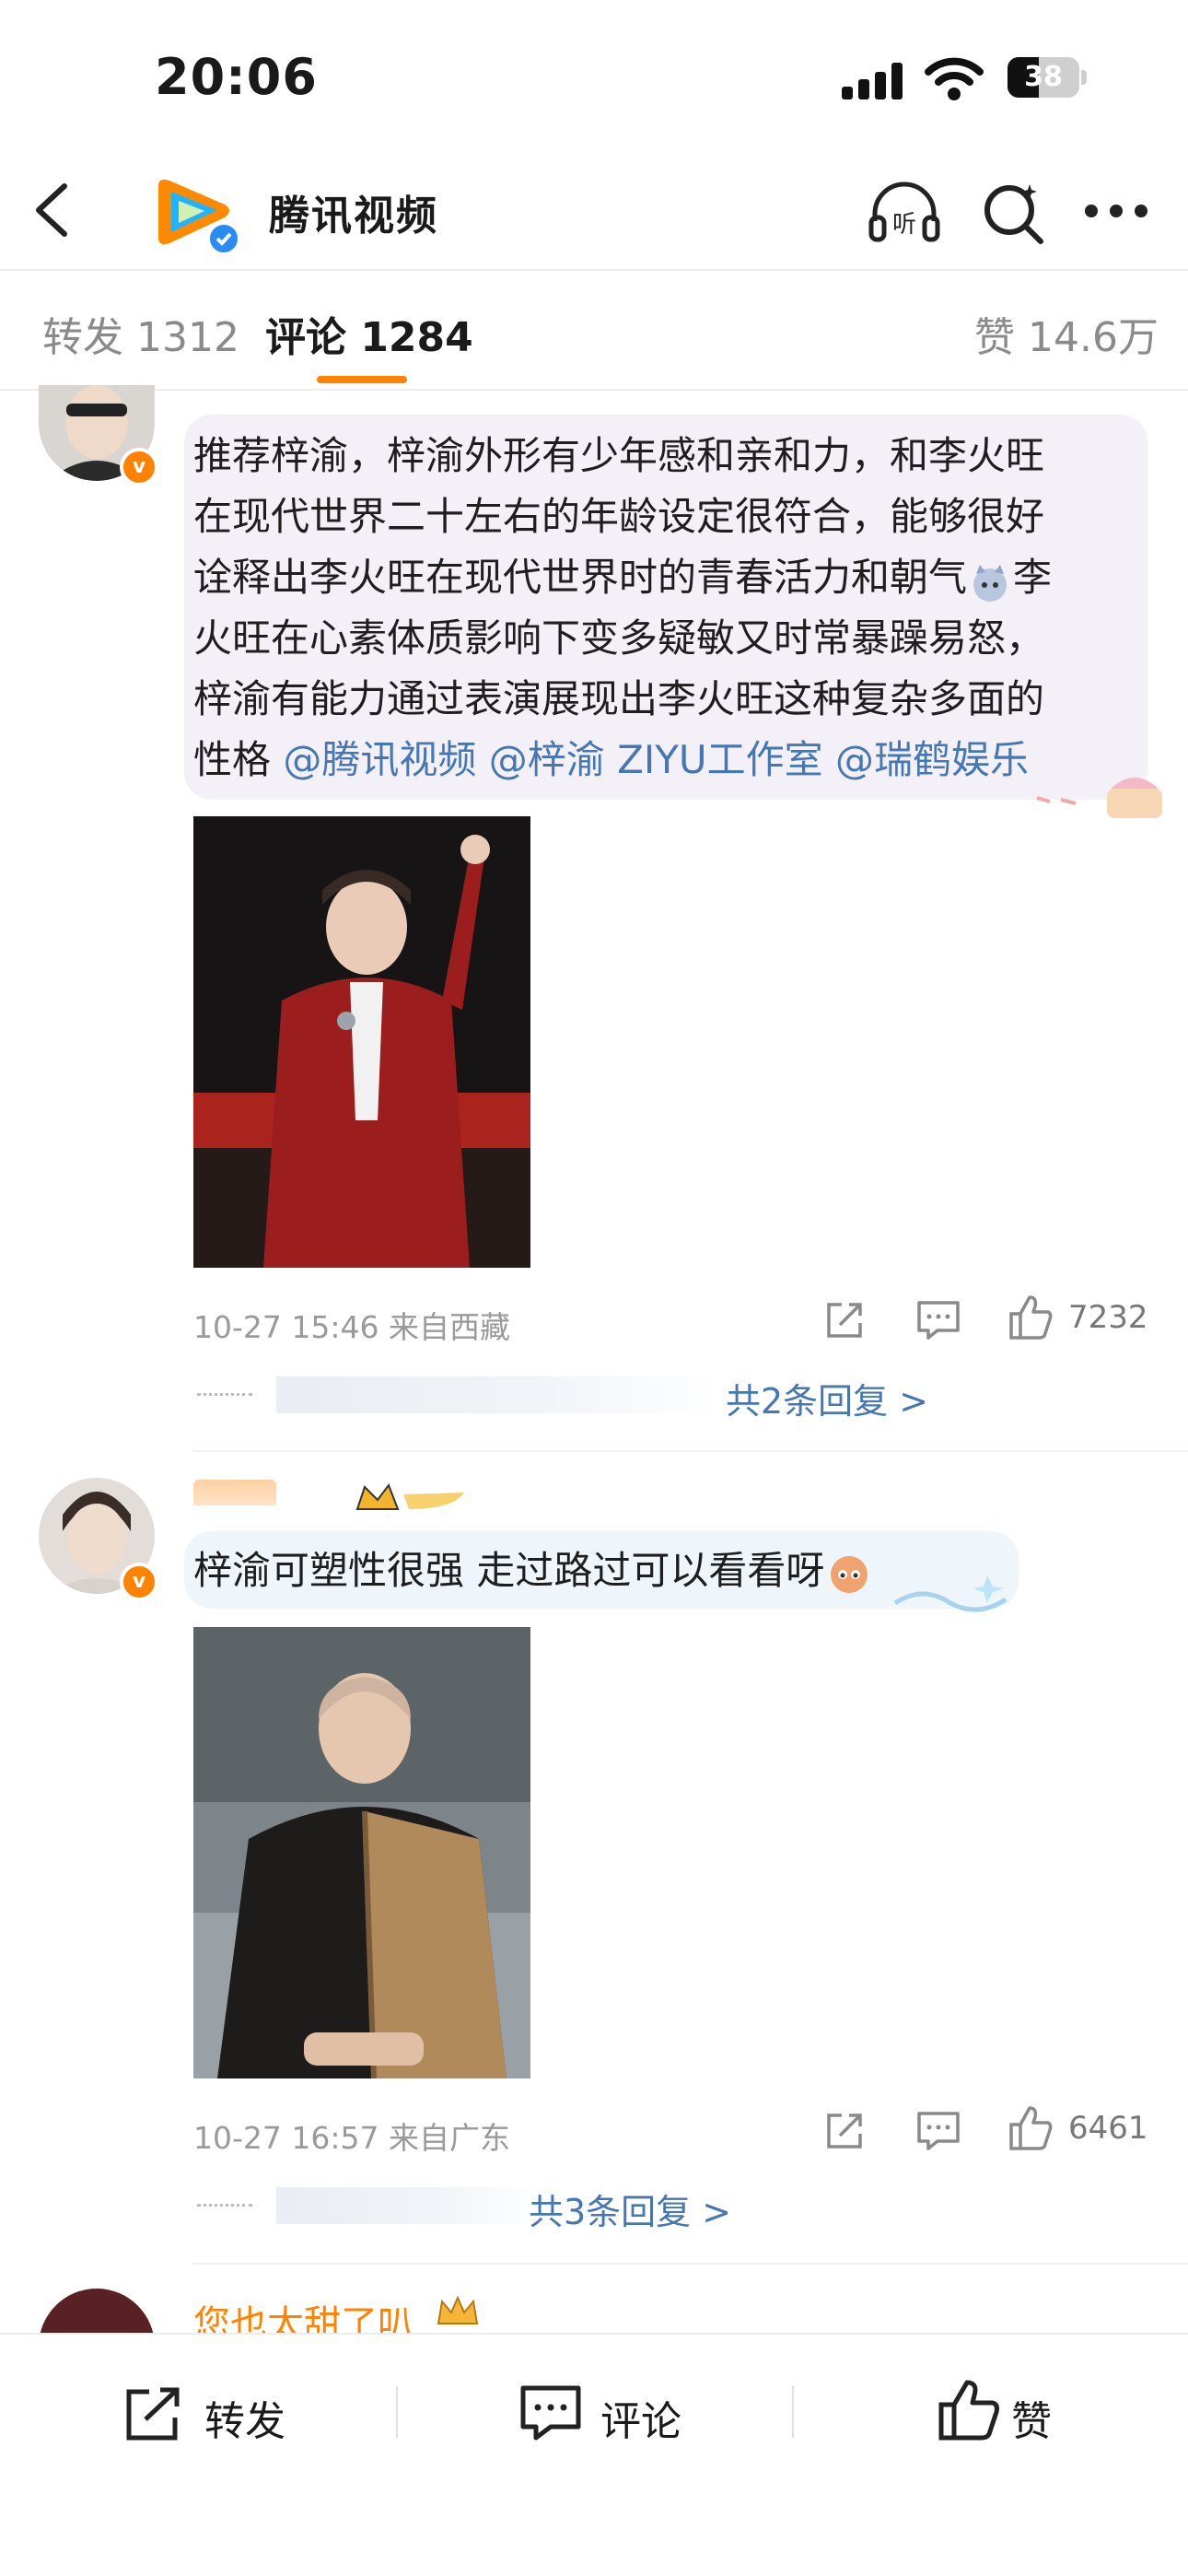 This screenshot has width=1188, height=2576. I want to click on cellular-signal-icon, so click(875, 80).